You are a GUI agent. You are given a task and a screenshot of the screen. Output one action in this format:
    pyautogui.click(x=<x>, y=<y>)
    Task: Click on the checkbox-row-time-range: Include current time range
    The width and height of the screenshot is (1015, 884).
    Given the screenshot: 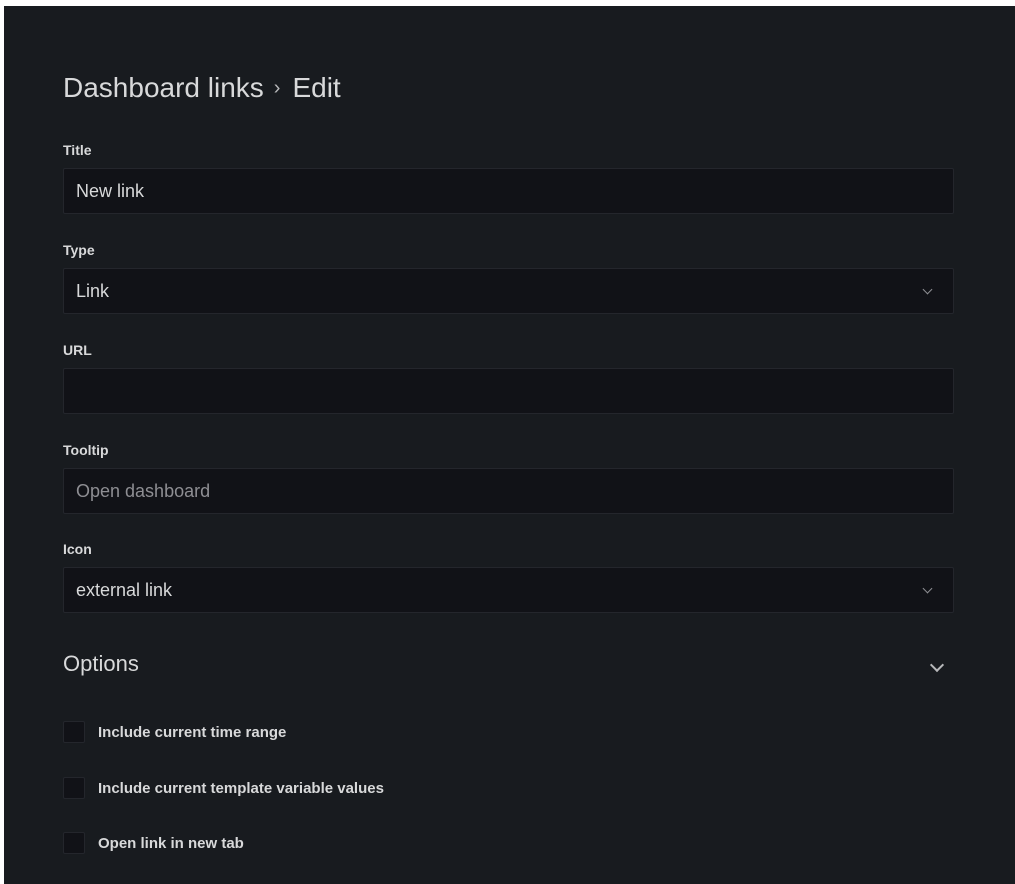 What is the action you would take?
    pyautogui.click(x=174, y=732)
    